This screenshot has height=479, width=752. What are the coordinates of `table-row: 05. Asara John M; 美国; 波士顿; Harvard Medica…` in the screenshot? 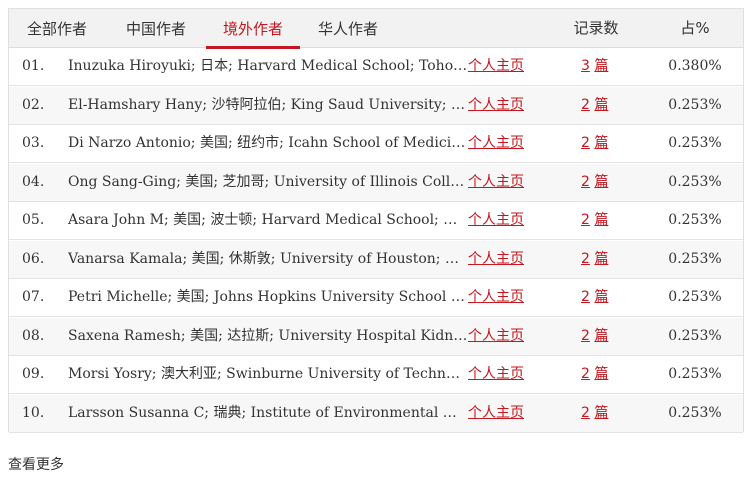 It's located at (376, 221).